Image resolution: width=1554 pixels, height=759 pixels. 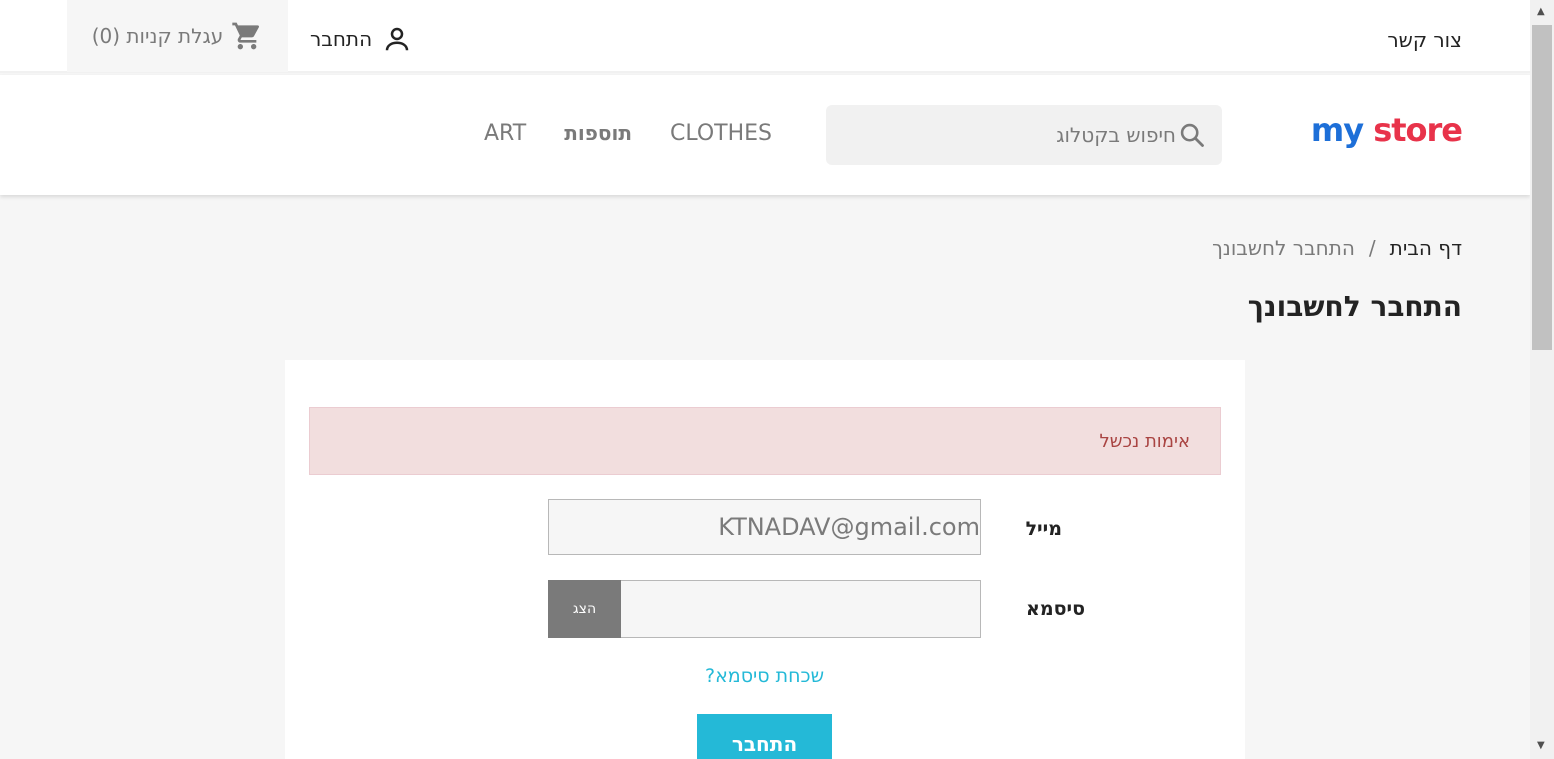 What do you see at coordinates (764, 609) in the screenshot?
I see `password-field: הצג` at bounding box center [764, 609].